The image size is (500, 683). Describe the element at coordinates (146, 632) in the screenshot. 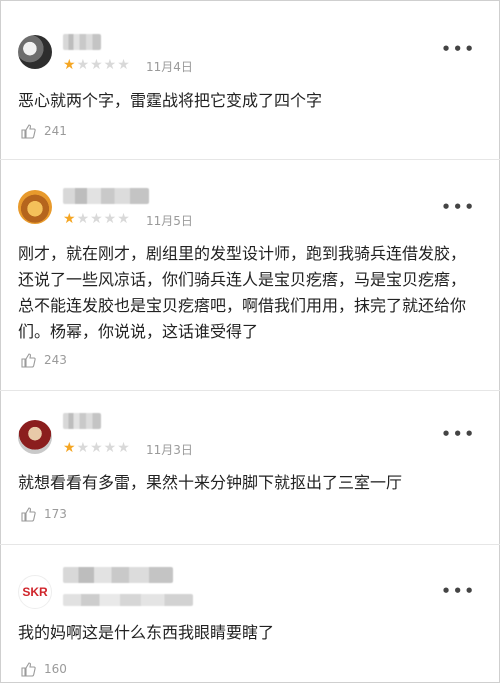

I see `comment-text: 我的妈啊这是什么东西我眼睛要瞎了` at that location.